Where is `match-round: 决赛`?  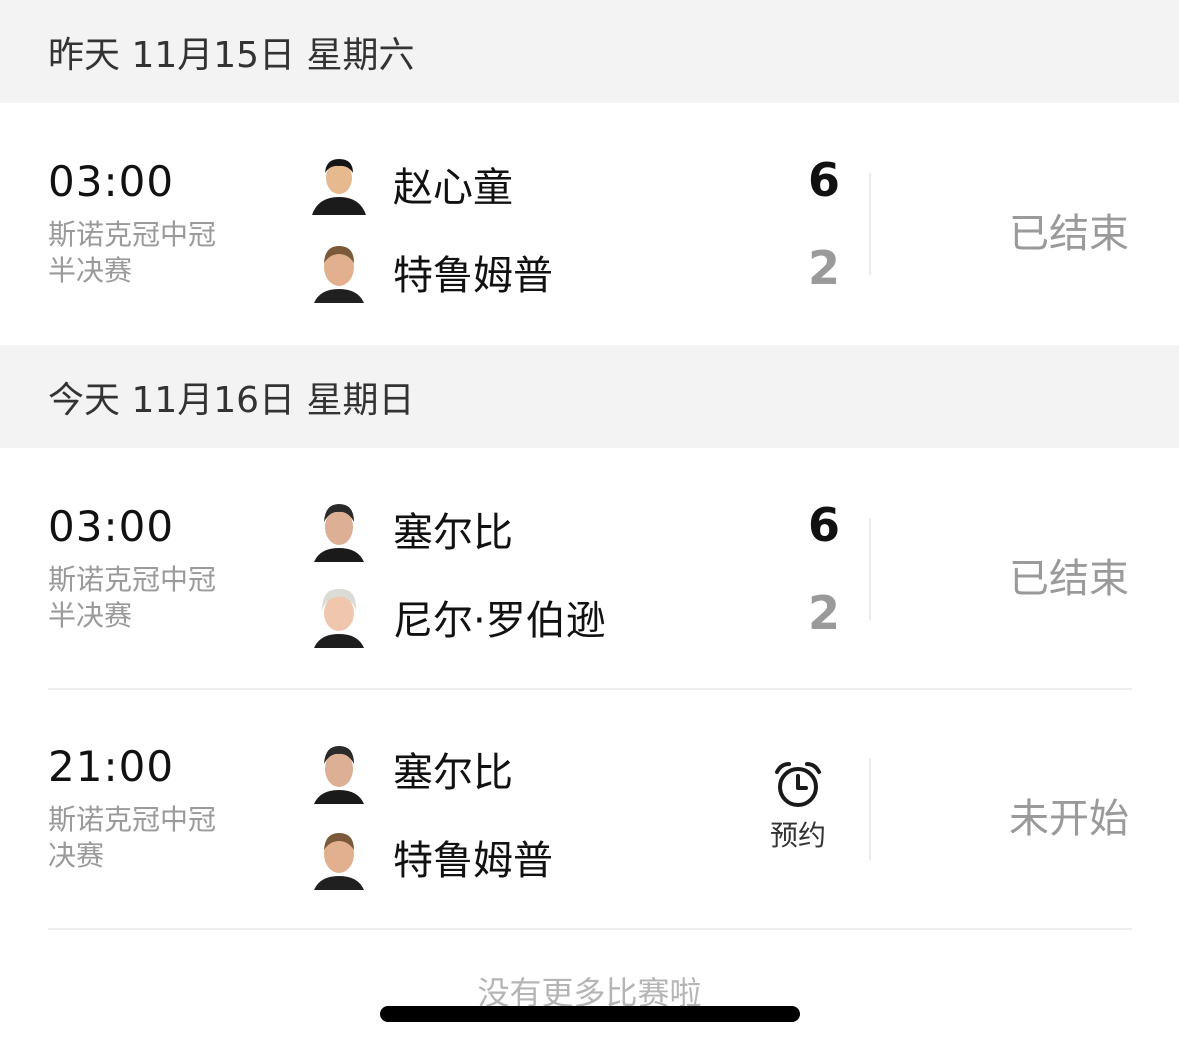 match-round: 决赛 is located at coordinates (76, 855).